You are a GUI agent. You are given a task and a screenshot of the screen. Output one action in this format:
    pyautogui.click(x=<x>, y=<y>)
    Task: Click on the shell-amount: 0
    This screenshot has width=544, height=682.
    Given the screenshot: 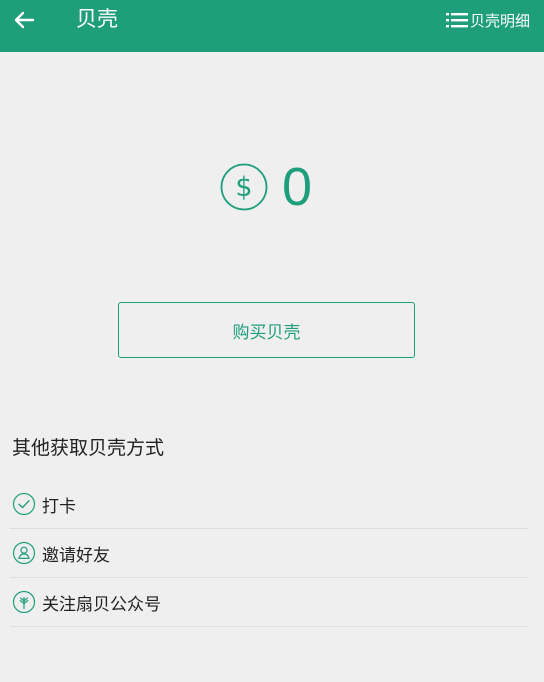 What is the action you would take?
    pyautogui.click(x=297, y=187)
    